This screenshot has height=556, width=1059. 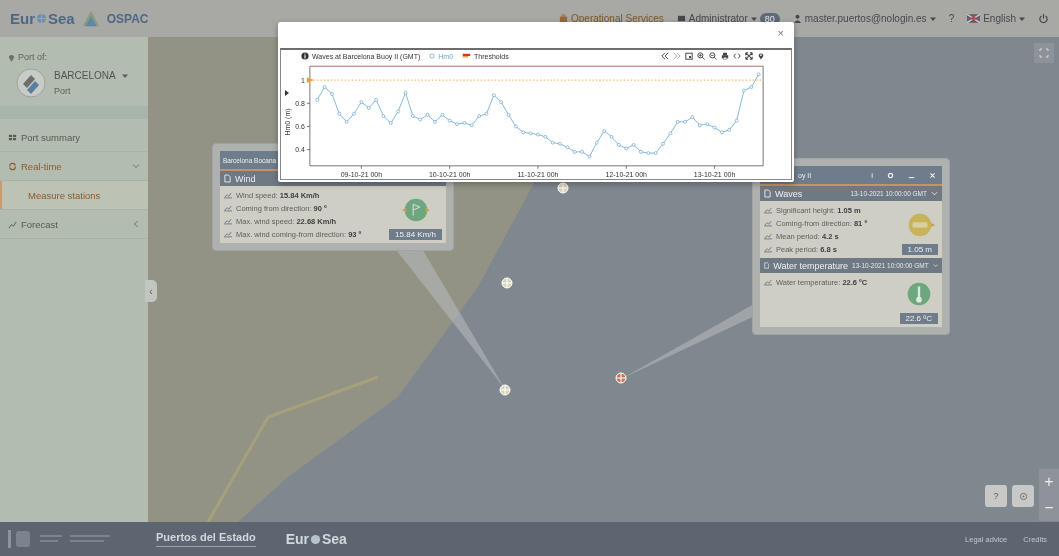 I want to click on port-type: Port, so click(x=63, y=91).